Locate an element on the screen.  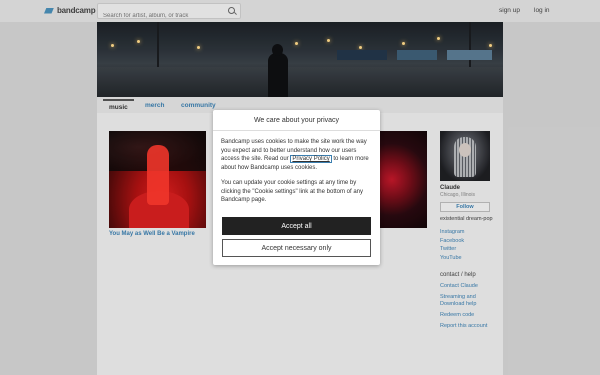
dialog-title: We care about your privacy is located at coordinates (296, 120).